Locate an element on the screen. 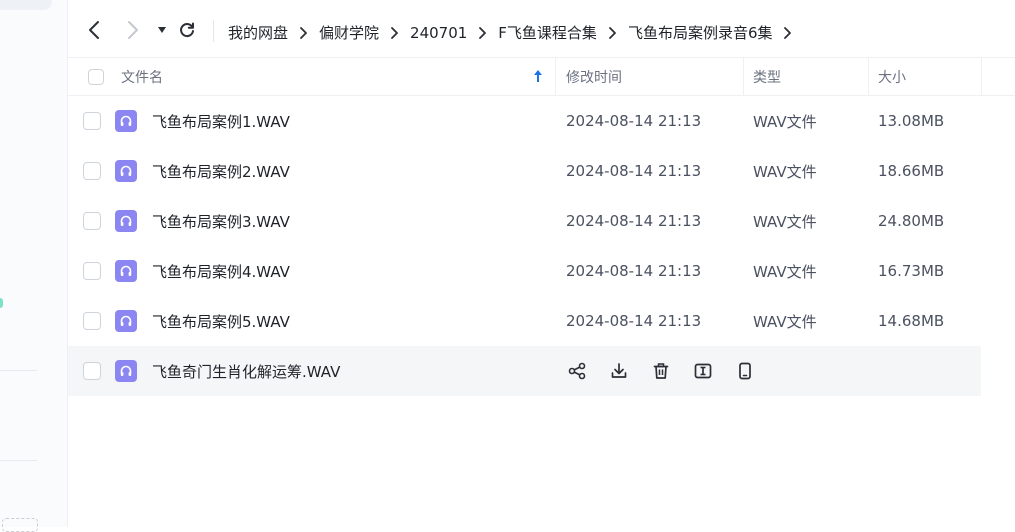  column-header-modified-label: 修改时间 is located at coordinates (594, 77).